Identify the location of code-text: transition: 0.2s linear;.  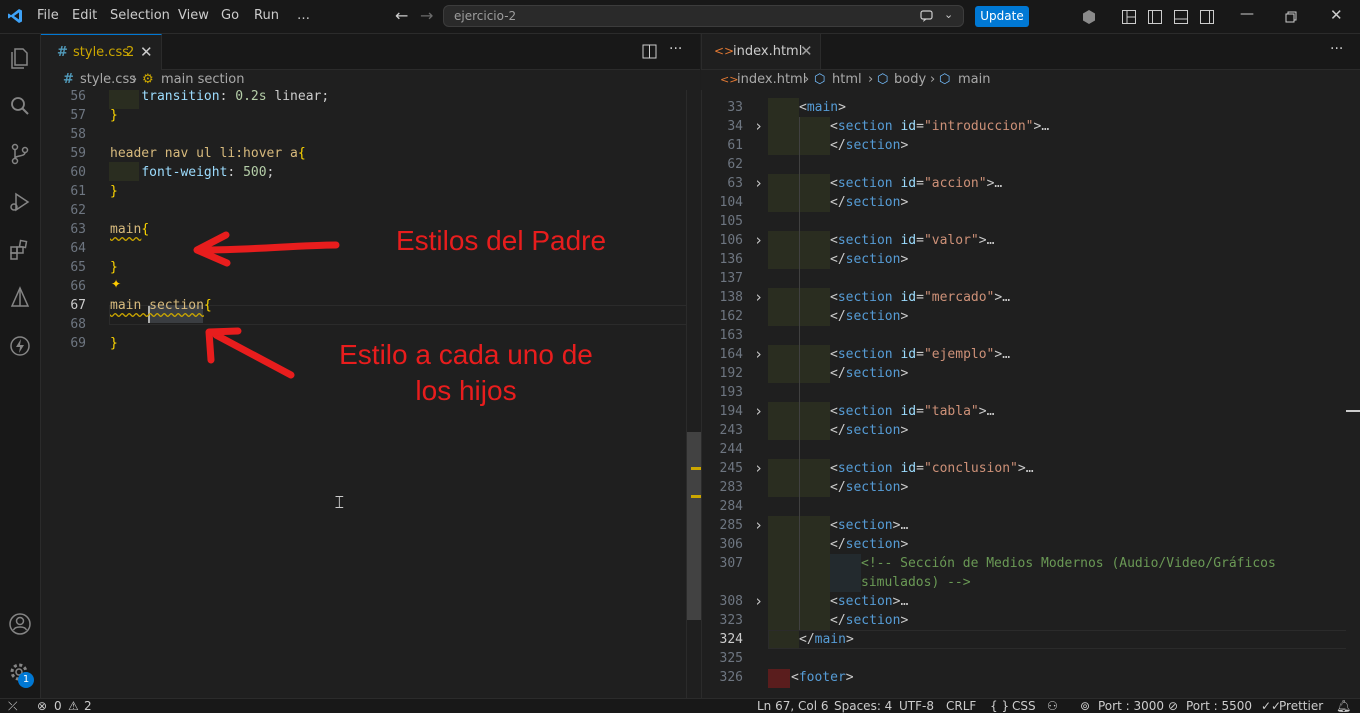
(235, 97).